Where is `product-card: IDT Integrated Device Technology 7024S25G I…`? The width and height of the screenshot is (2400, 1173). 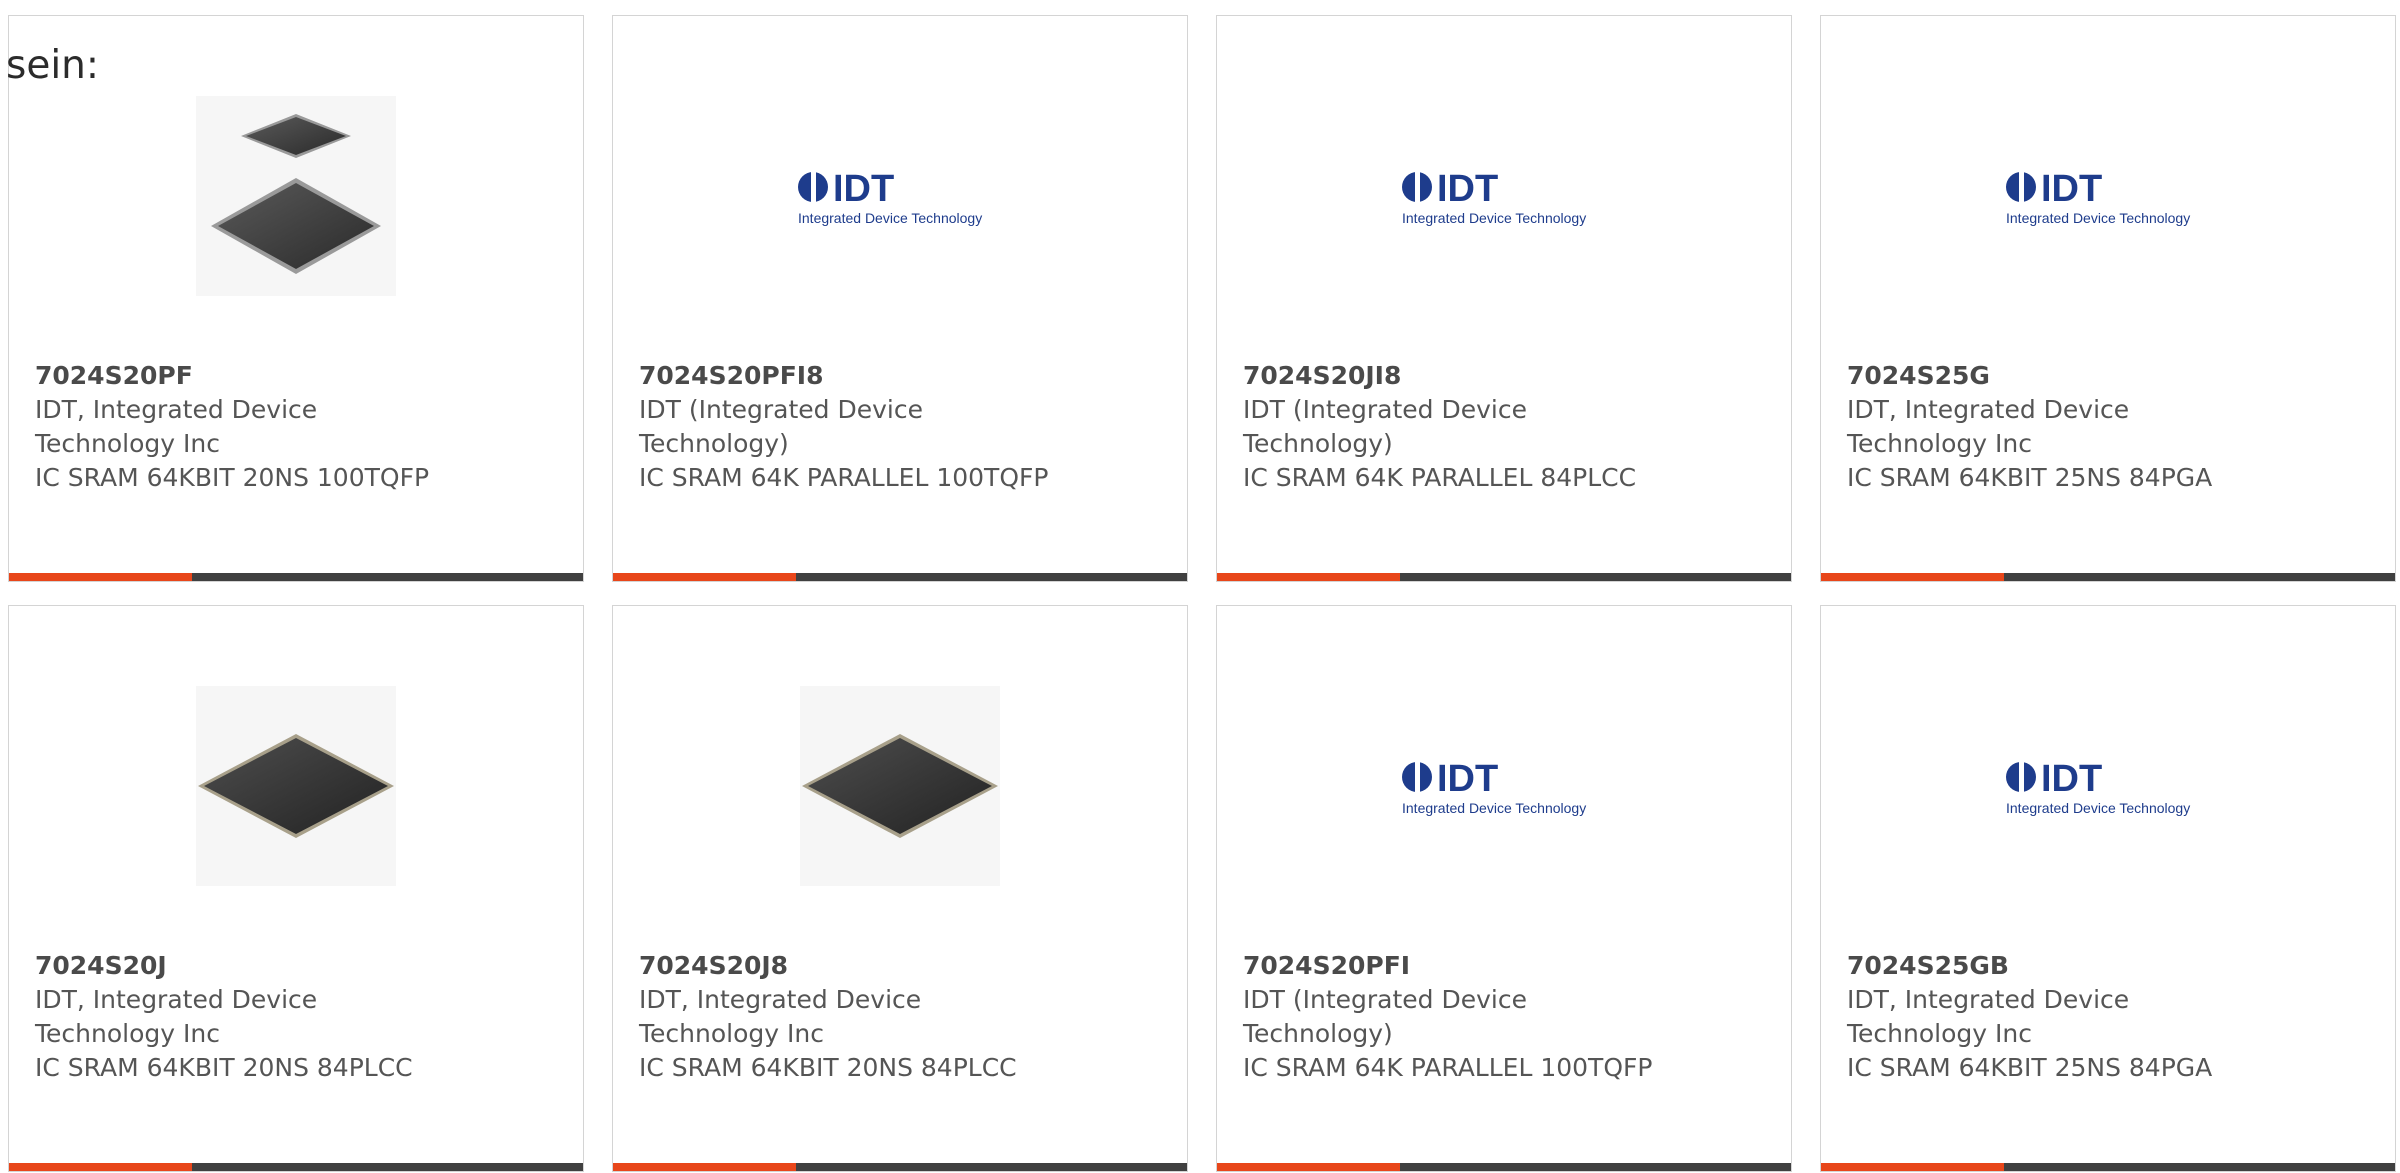
product-card: IDT Integrated Device Technology 7024S25G I… is located at coordinates (2108, 298).